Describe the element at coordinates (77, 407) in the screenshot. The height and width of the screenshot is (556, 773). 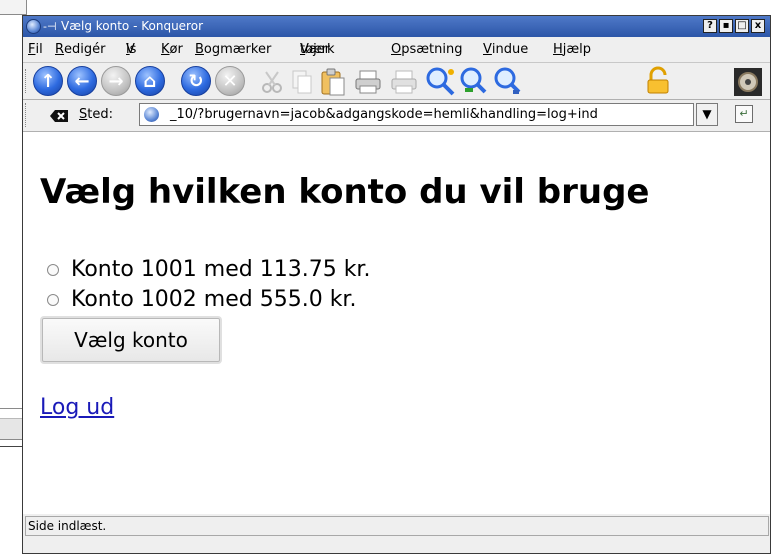
I see `logout-link: Log ud` at that location.